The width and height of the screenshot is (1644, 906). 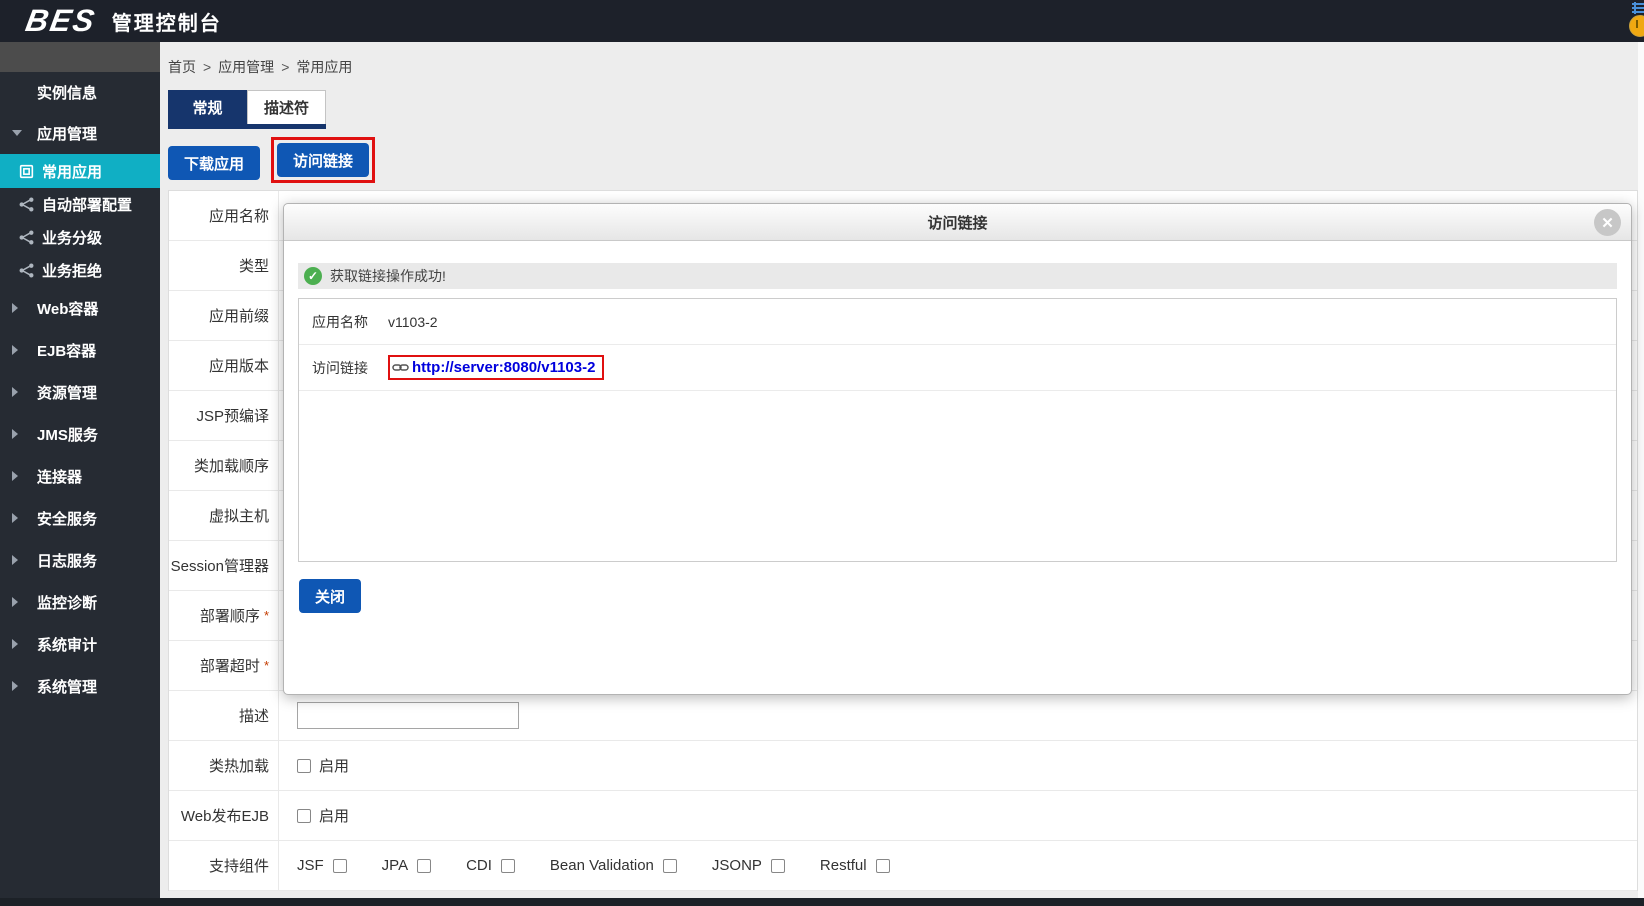 I want to click on close-button: 关闭, so click(x=330, y=596).